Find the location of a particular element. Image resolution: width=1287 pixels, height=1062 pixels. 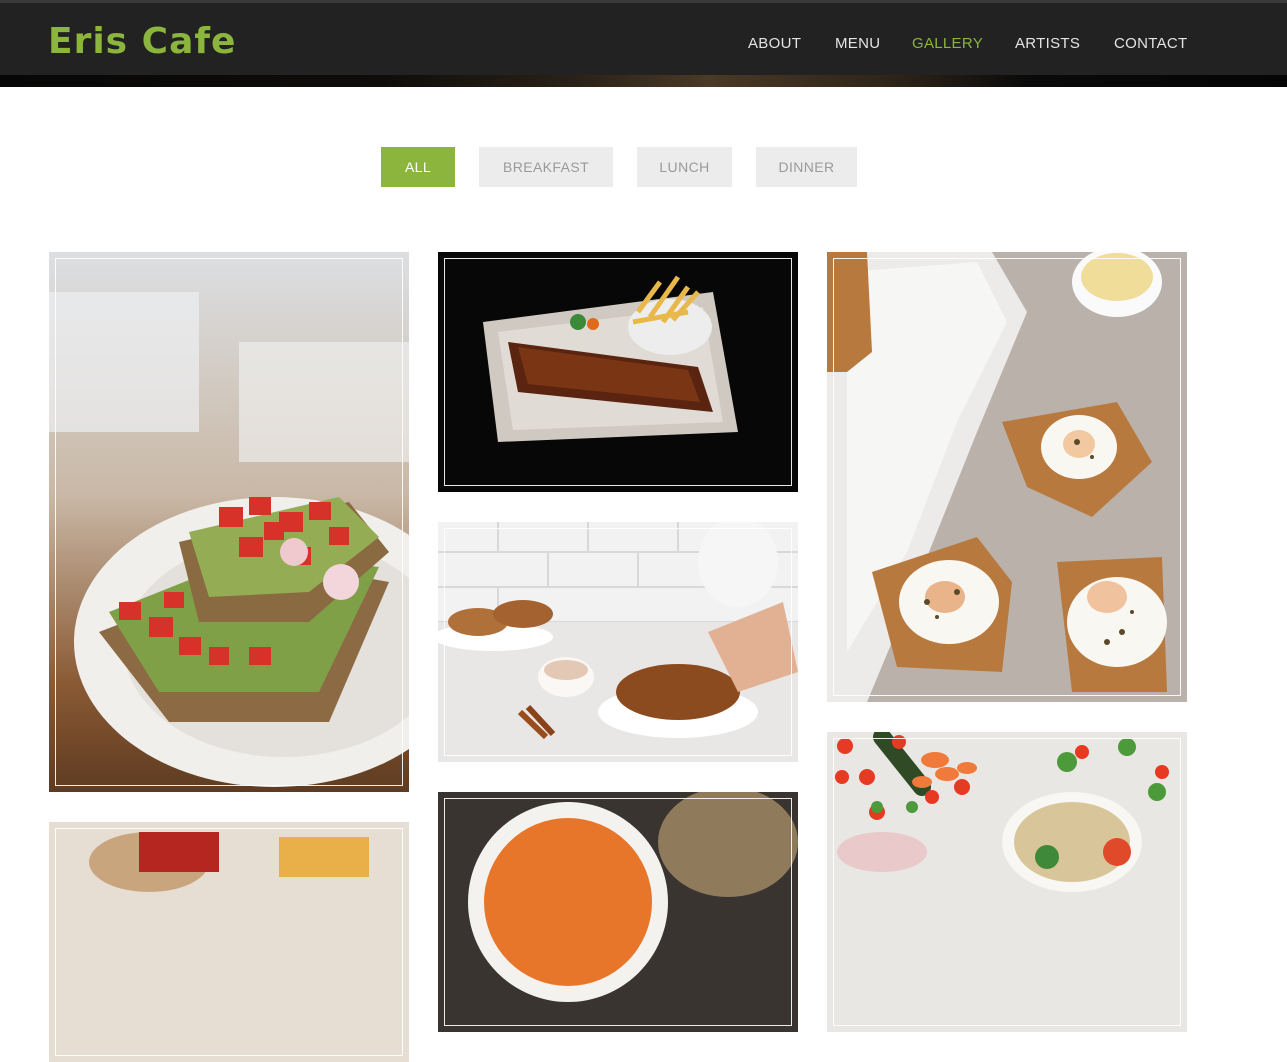

pastry-and-cinnamon-photo is located at coordinates (618, 642).